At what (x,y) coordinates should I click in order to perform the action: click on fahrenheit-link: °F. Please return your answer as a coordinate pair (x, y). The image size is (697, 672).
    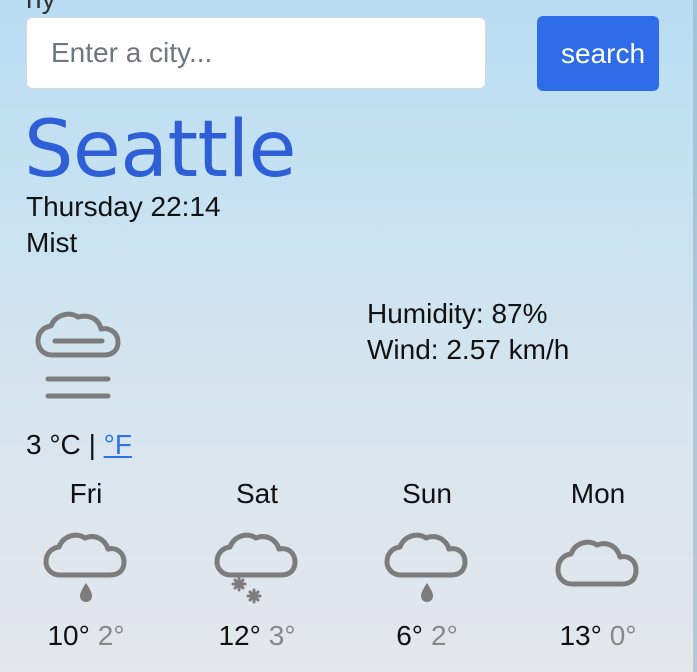
    Looking at the image, I should click on (118, 444).